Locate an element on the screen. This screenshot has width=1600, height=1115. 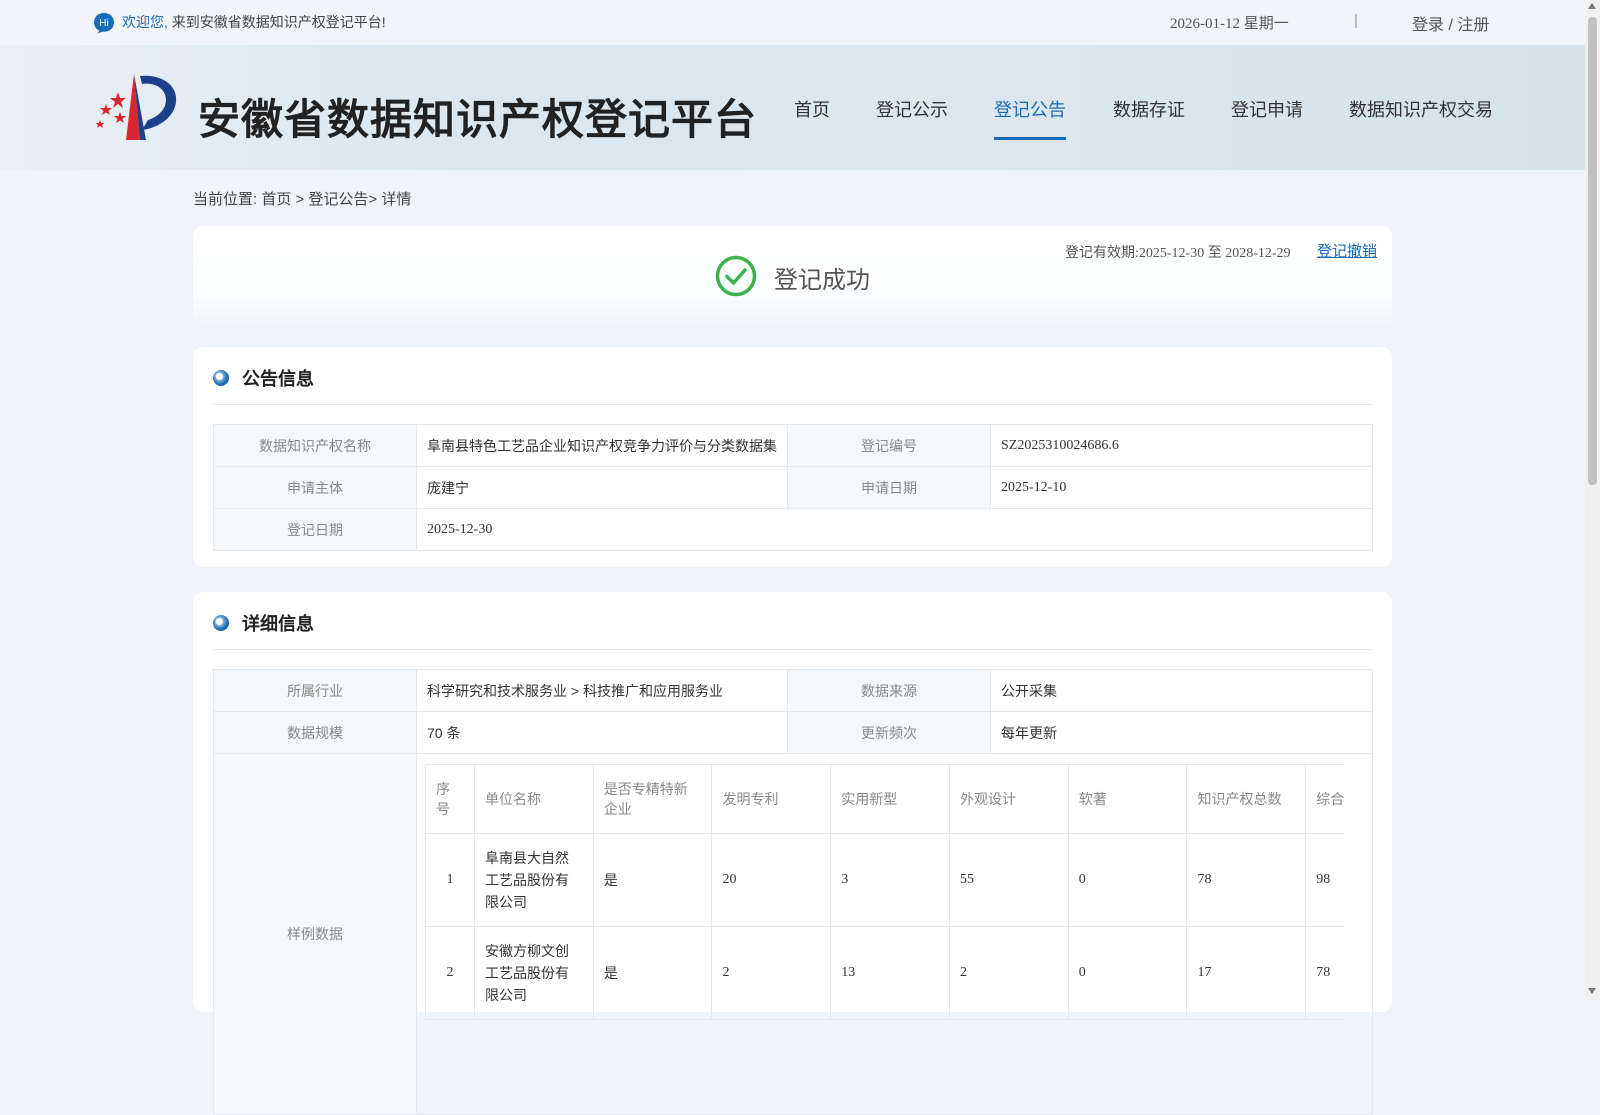
nav-registration-public: 登记公示 is located at coordinates (912, 109).